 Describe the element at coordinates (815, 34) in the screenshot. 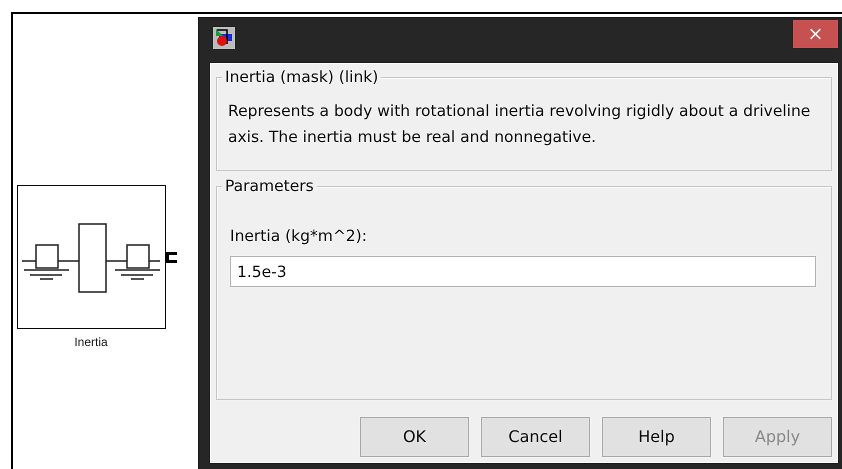

I see `close-button: ×` at that location.